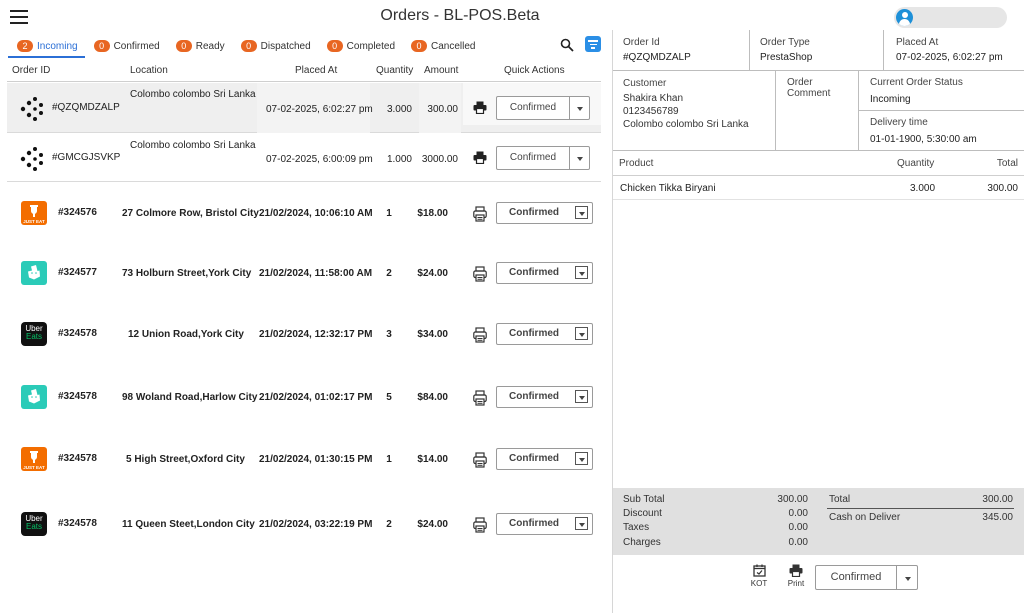 This screenshot has width=1024, height=613. I want to click on order-amount: $14.00, so click(432, 459).